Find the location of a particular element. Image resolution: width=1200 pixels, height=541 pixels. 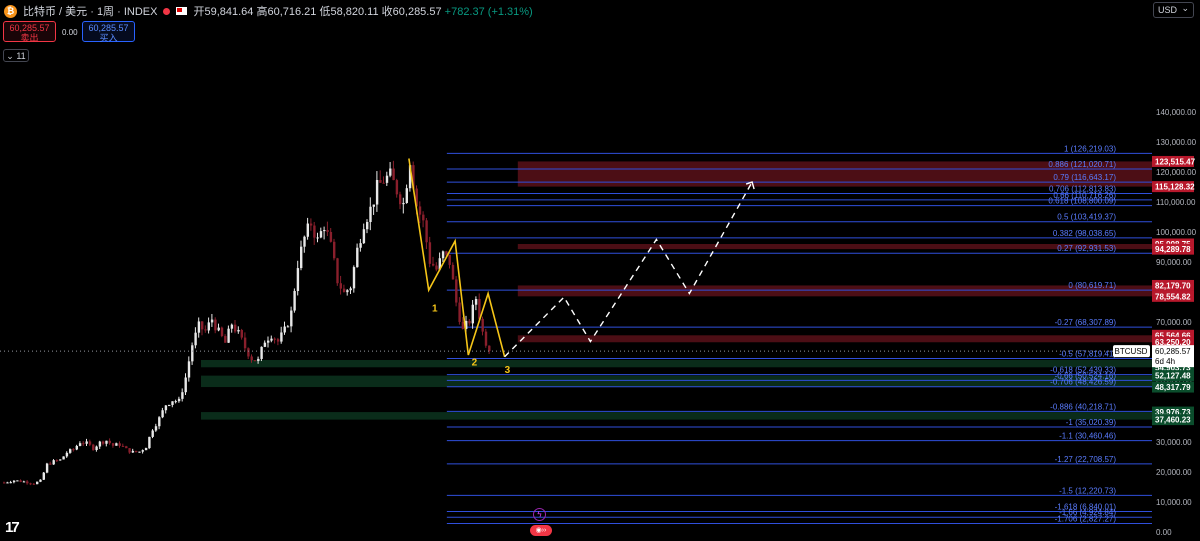

indicators-toggle-button: ⌄ 11 is located at coordinates (16, 55).